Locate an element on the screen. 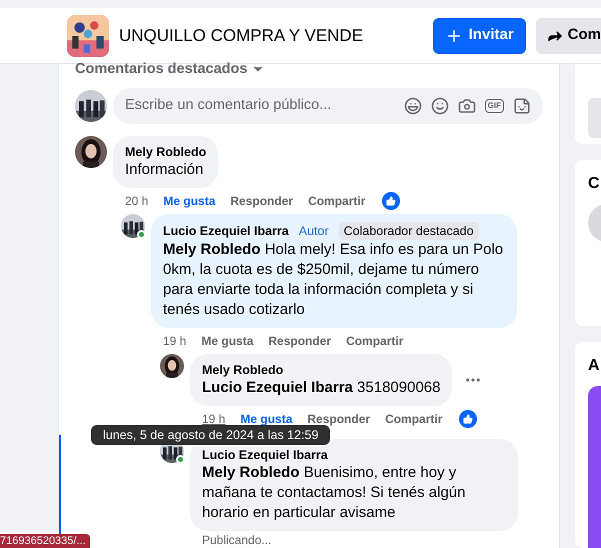 This screenshot has height=548, width=601. card-heading: C is located at coordinates (594, 184).